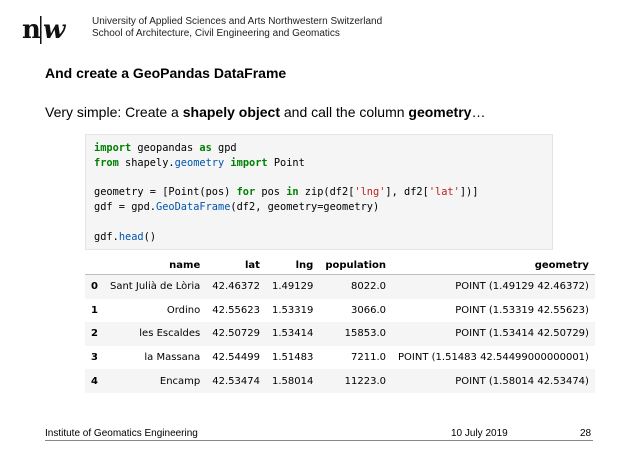 The image size is (638, 451). I want to click on column-header, so click(94, 266).